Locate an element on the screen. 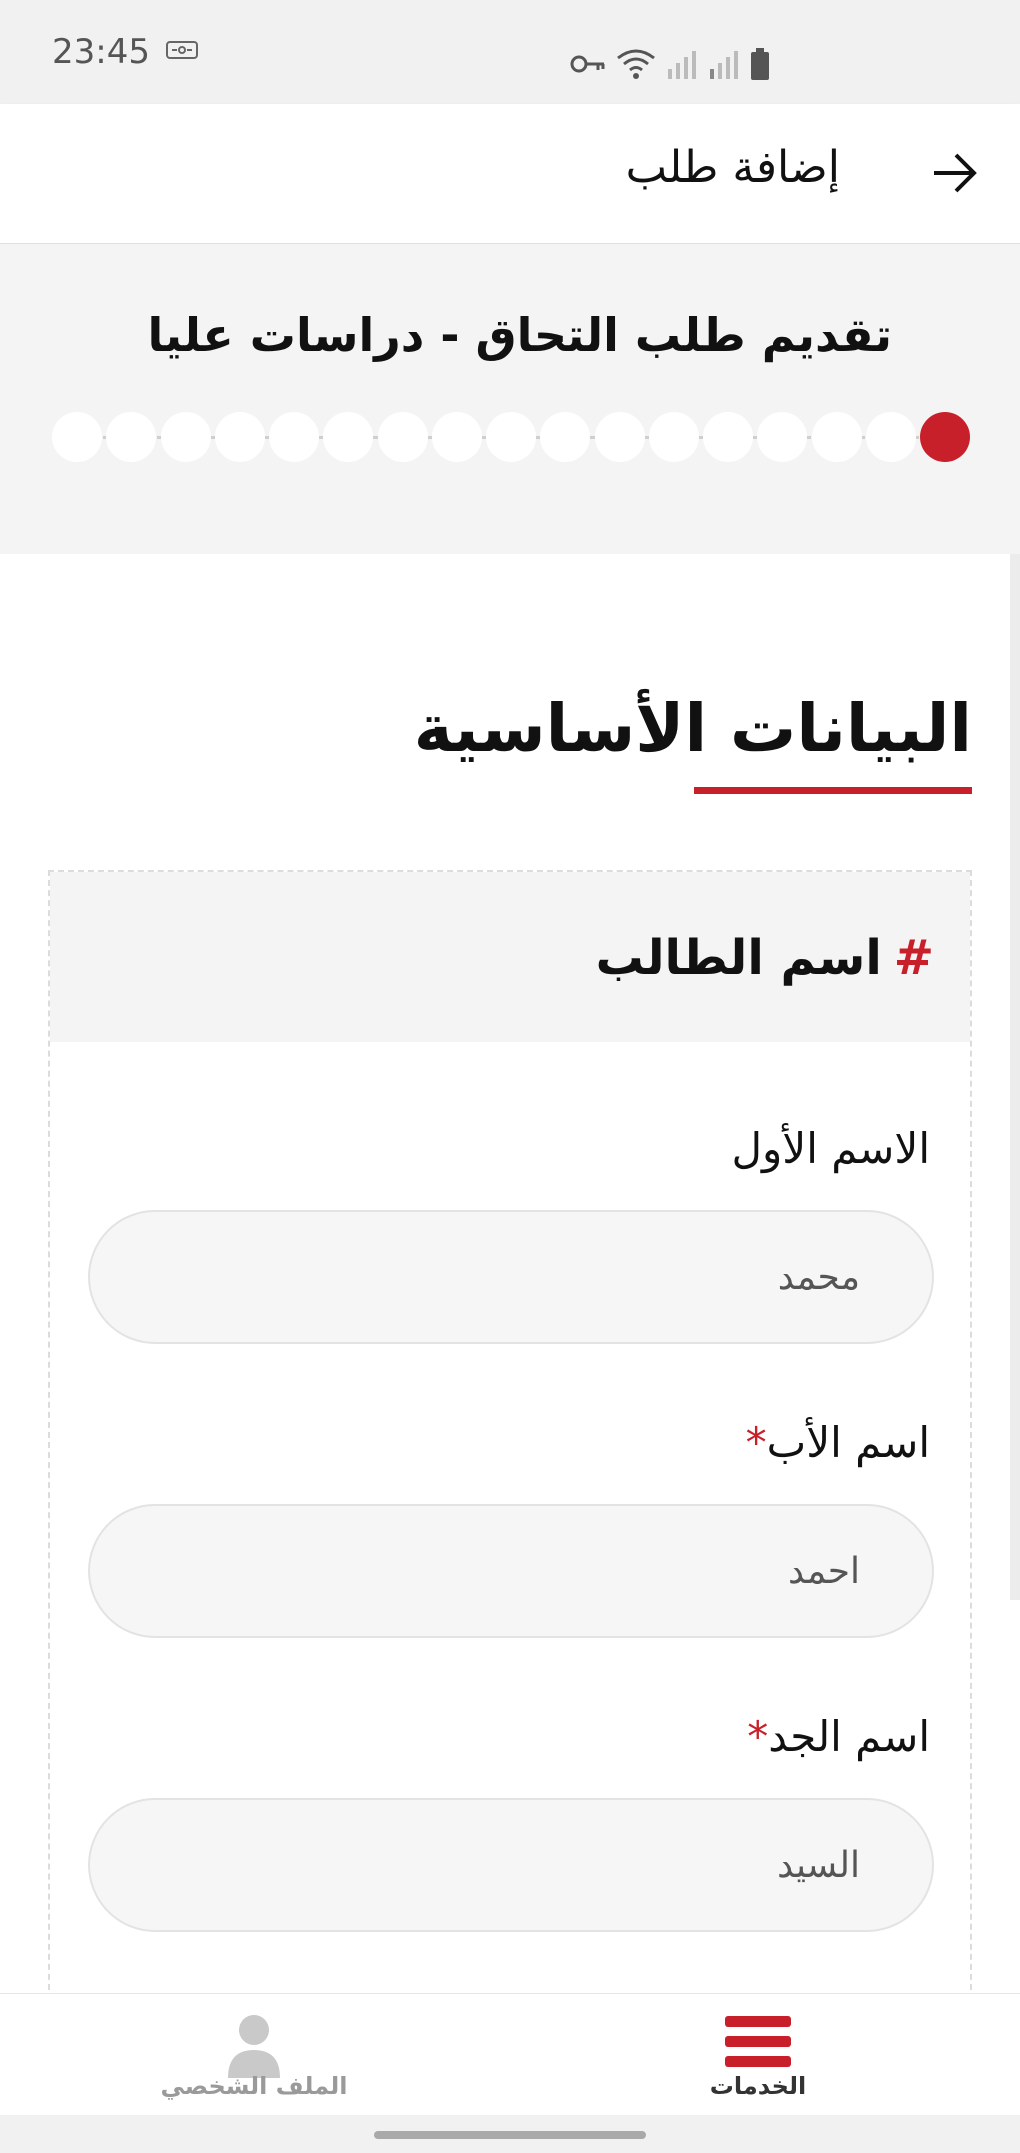  progress-stepper is located at coordinates (511, 437).